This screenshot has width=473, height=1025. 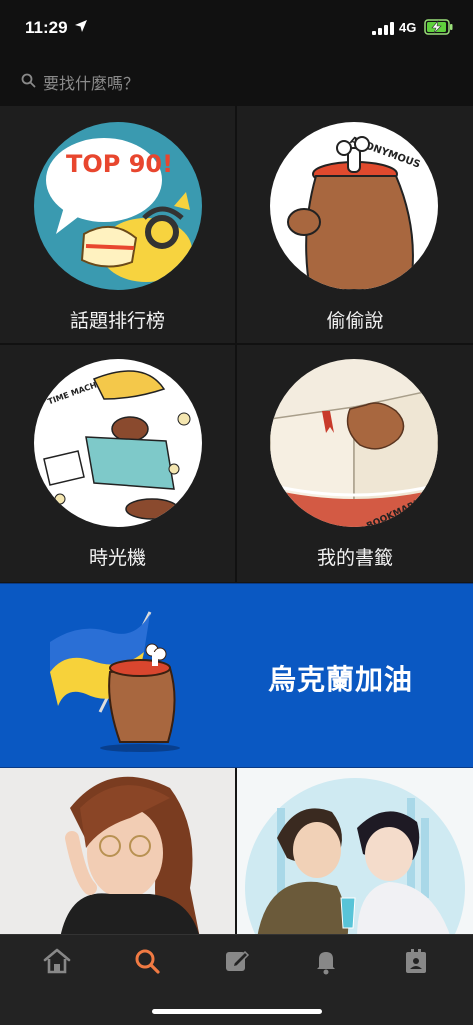 I want to click on search-bar: 要找什麼嗎？, so click(x=236, y=81).